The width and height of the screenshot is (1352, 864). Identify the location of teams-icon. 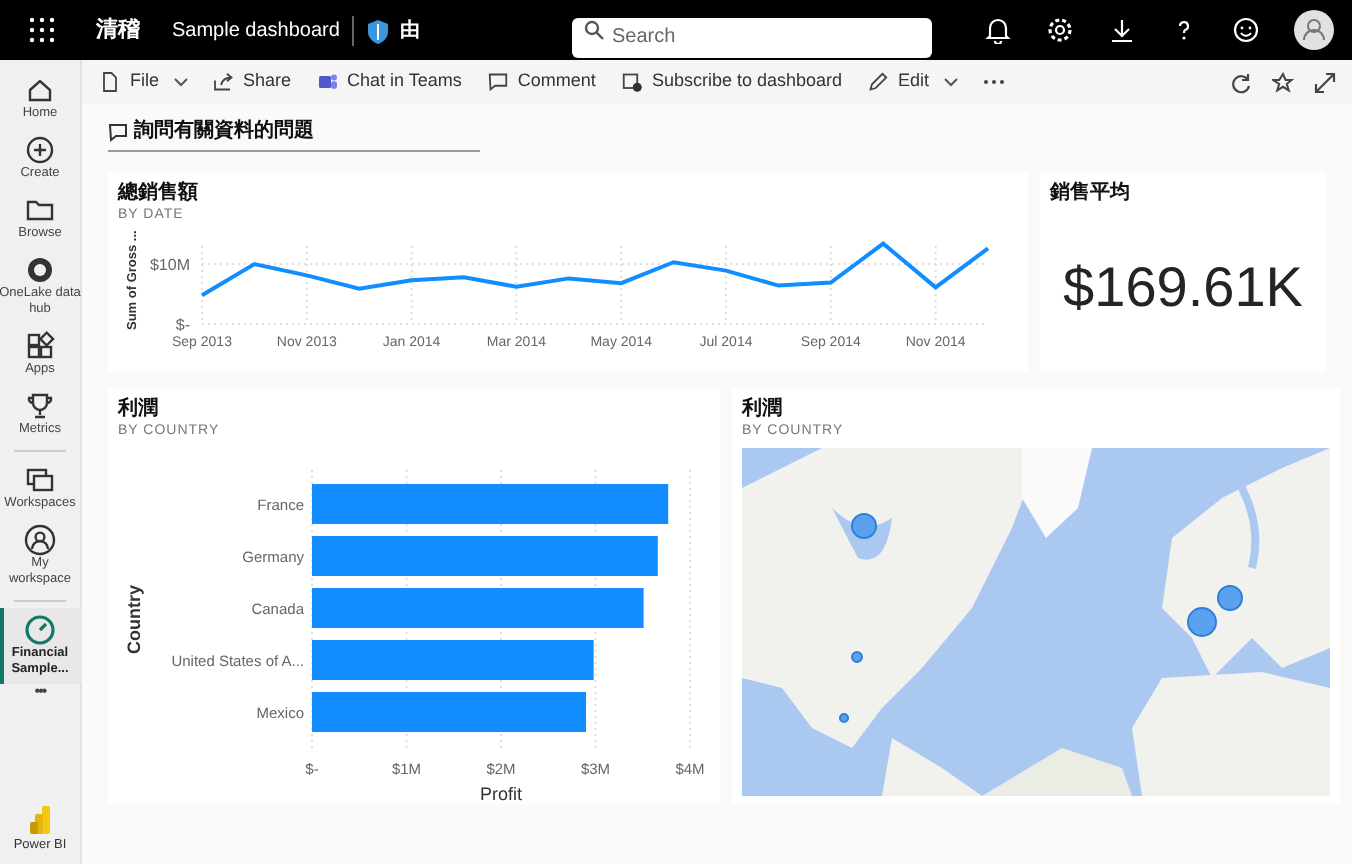
(327, 82).